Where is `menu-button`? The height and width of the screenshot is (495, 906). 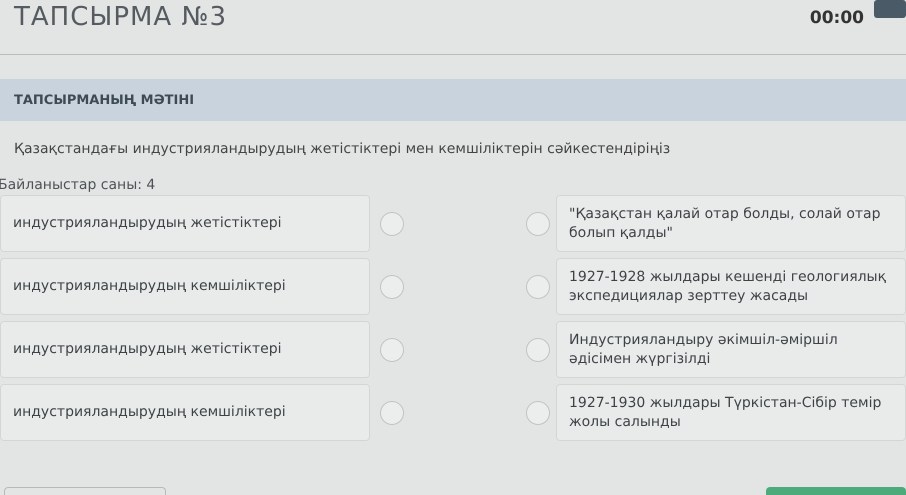 menu-button is located at coordinates (890, 9).